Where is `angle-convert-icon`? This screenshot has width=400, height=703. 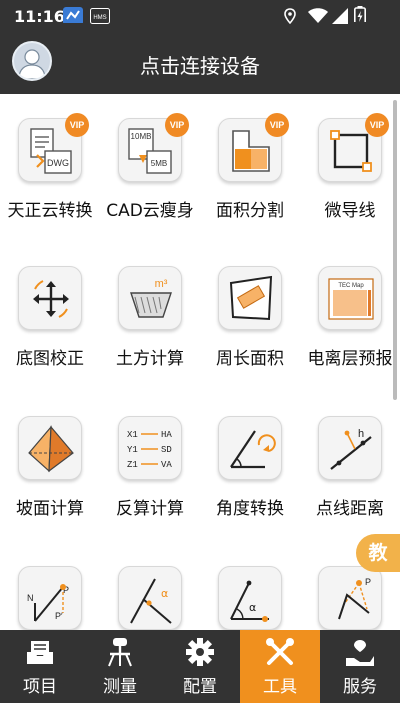
angle-convert-icon is located at coordinates (250, 448).